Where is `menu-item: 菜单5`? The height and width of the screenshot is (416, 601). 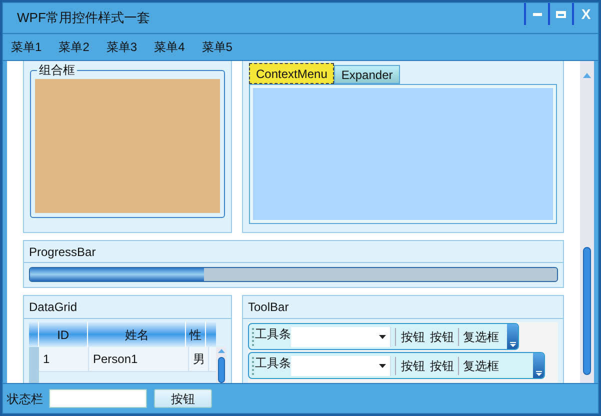 menu-item: 菜单5 is located at coordinates (217, 47).